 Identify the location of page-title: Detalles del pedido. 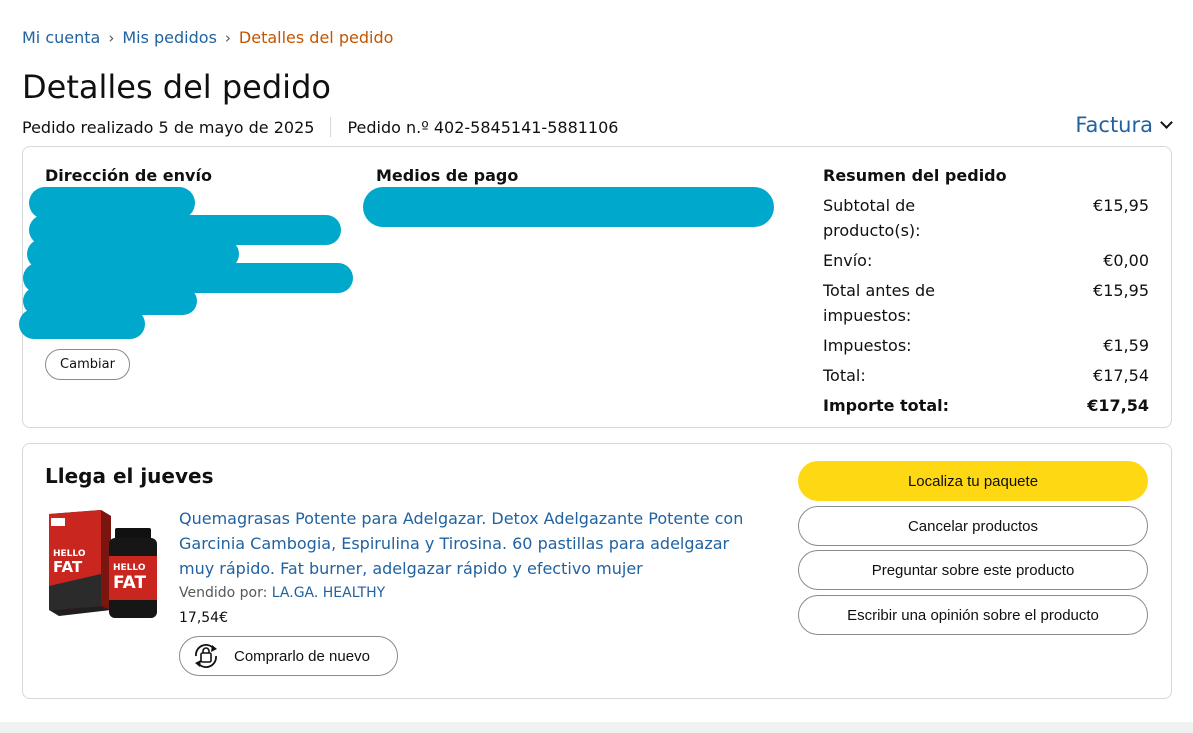
(176, 87).